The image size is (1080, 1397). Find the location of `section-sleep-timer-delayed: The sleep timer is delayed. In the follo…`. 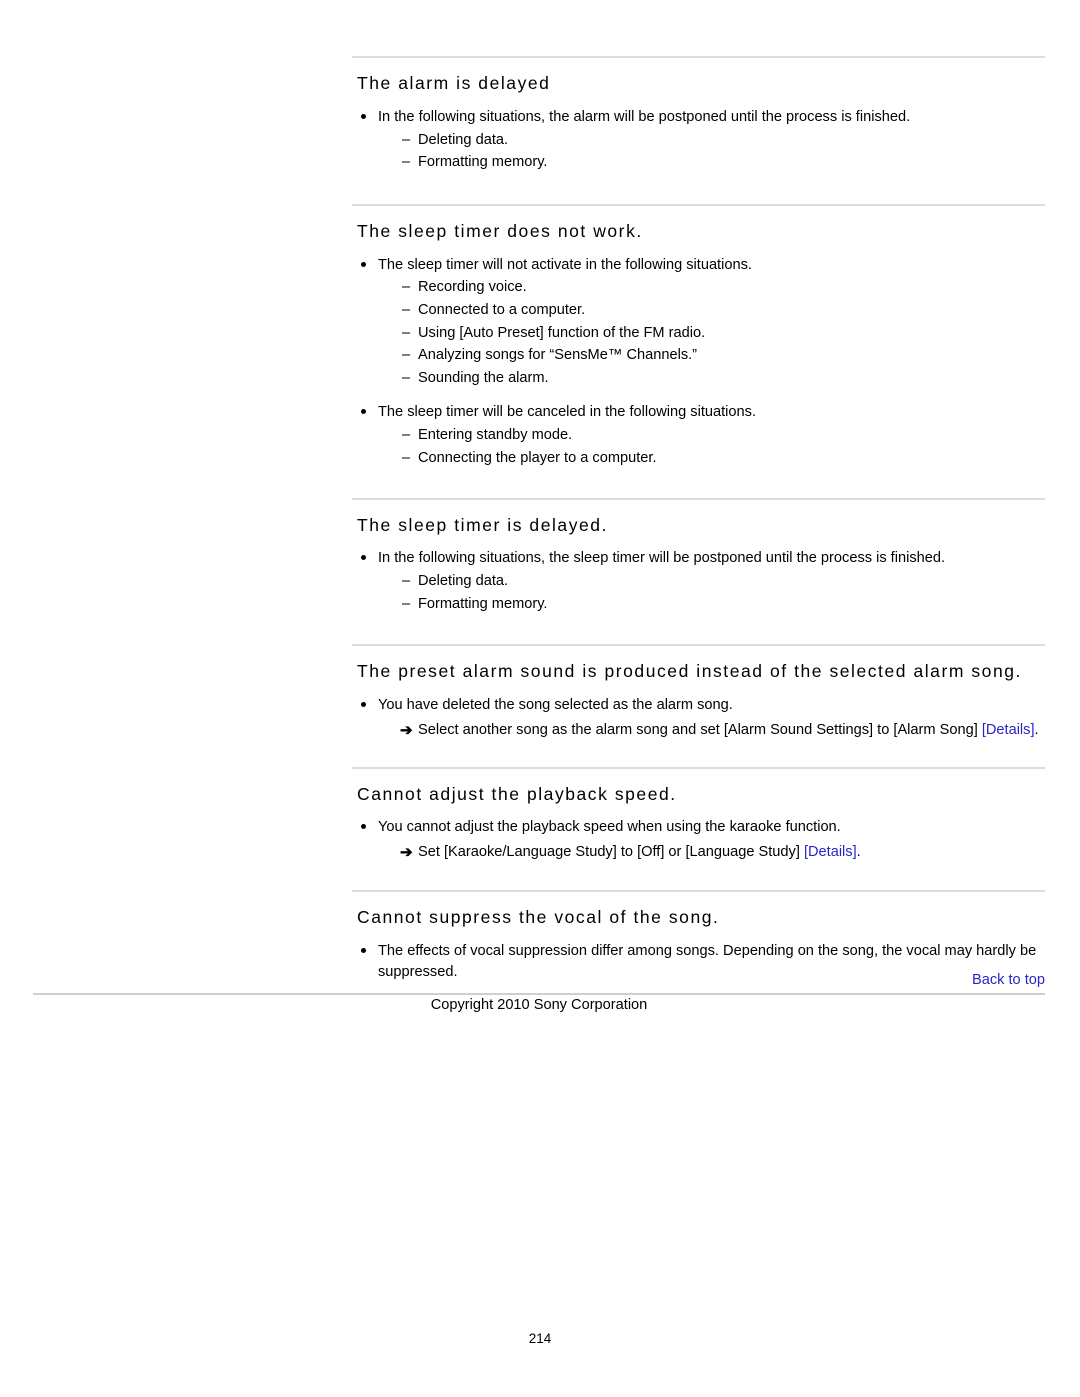

section-sleep-timer-delayed: The sleep timer is delayed. In the follo… is located at coordinates (698, 571).